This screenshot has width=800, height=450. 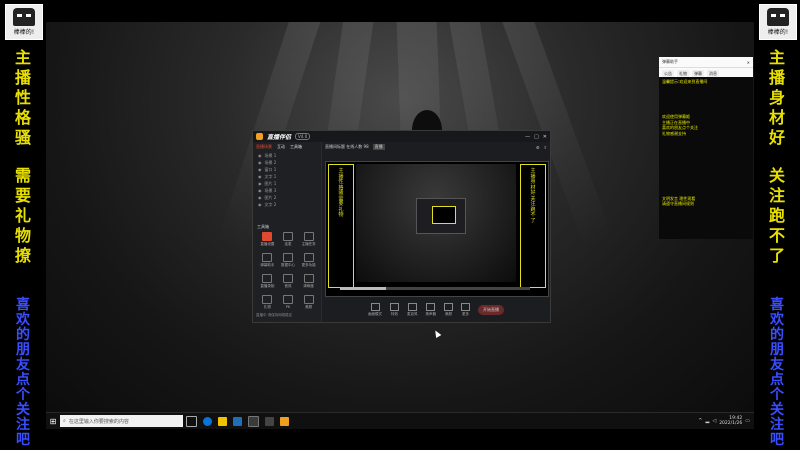 I want to click on tool-button: 弹幕助手, so click(x=267, y=260).